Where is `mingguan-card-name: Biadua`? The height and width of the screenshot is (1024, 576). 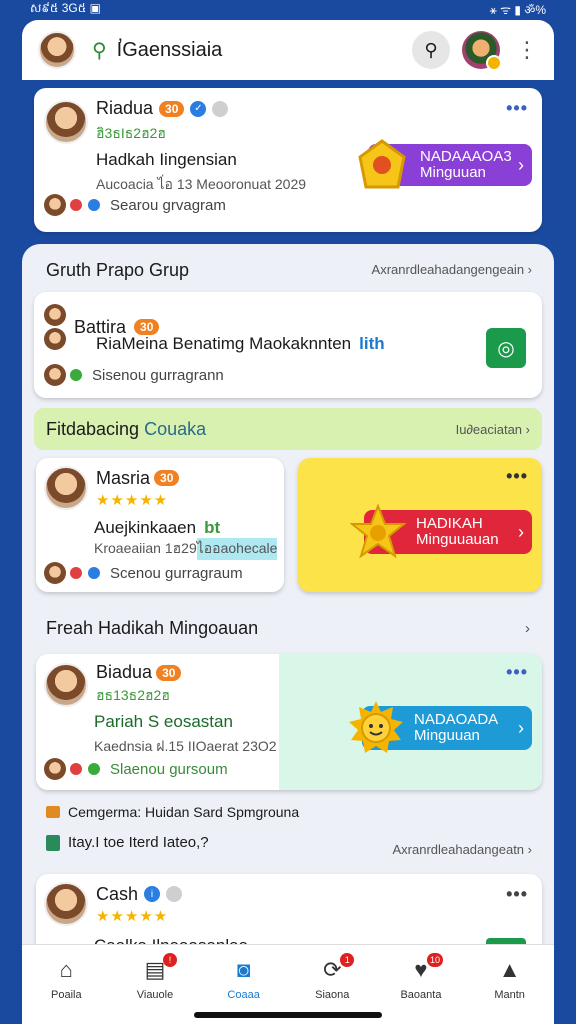
mingguan-card-name: Biadua is located at coordinates (124, 672).